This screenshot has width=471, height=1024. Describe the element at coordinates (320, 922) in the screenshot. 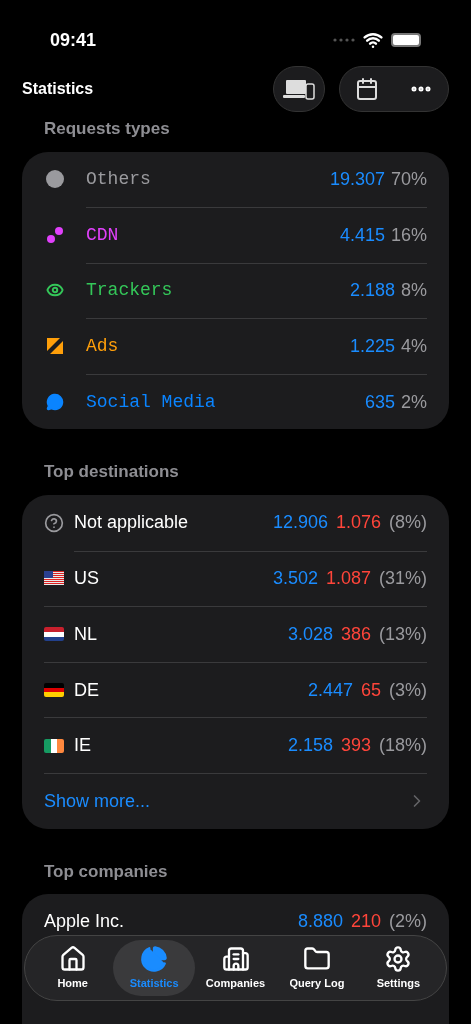

I see `total-count: 8.880` at that location.